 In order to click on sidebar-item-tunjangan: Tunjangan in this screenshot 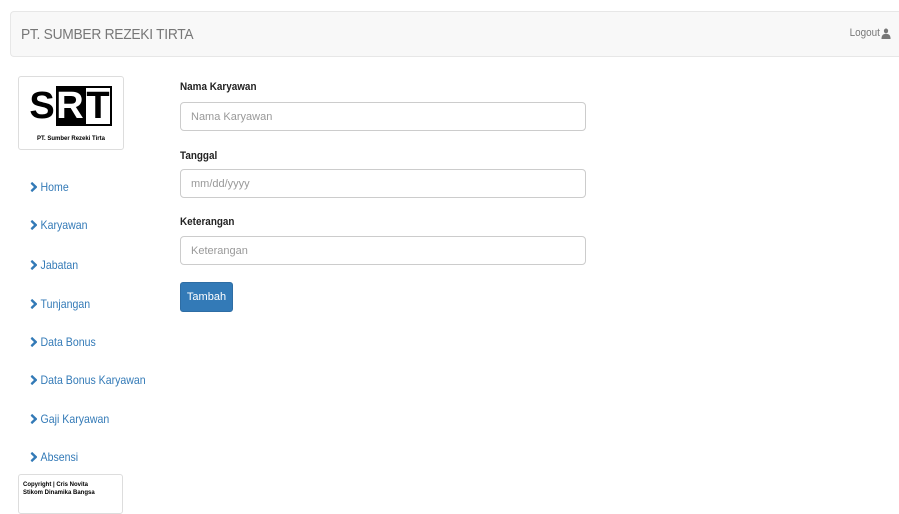, I will do `click(60, 304)`.